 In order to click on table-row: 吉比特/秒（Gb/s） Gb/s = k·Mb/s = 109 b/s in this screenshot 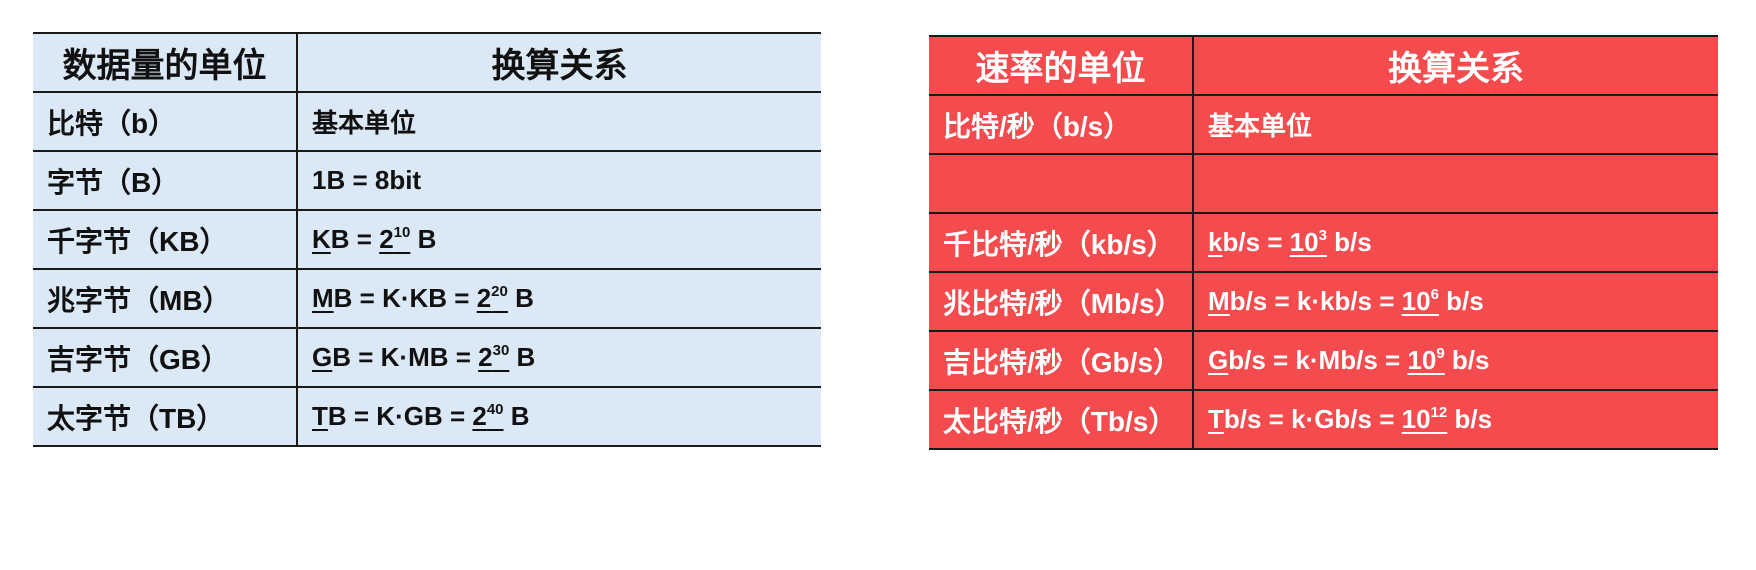, I will do `click(1323, 360)`.